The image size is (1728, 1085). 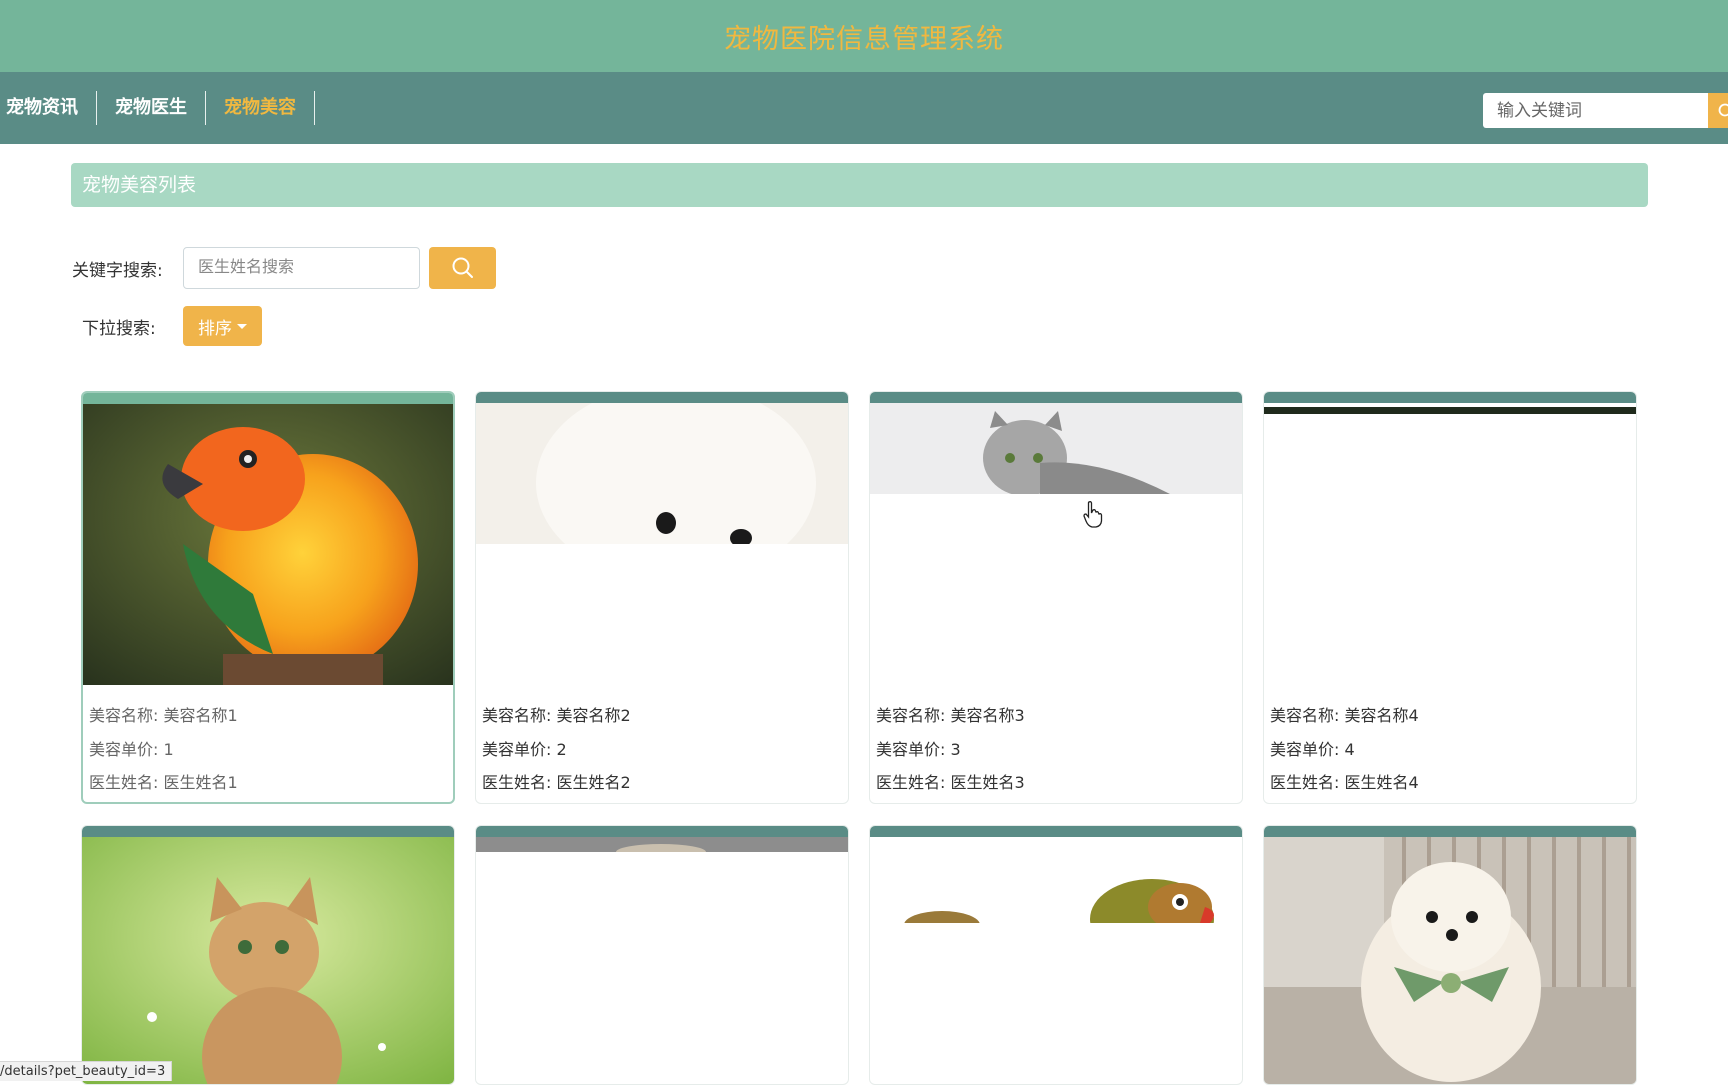 What do you see at coordinates (1450, 408) in the screenshot?
I see `dark-strip-image` at bounding box center [1450, 408].